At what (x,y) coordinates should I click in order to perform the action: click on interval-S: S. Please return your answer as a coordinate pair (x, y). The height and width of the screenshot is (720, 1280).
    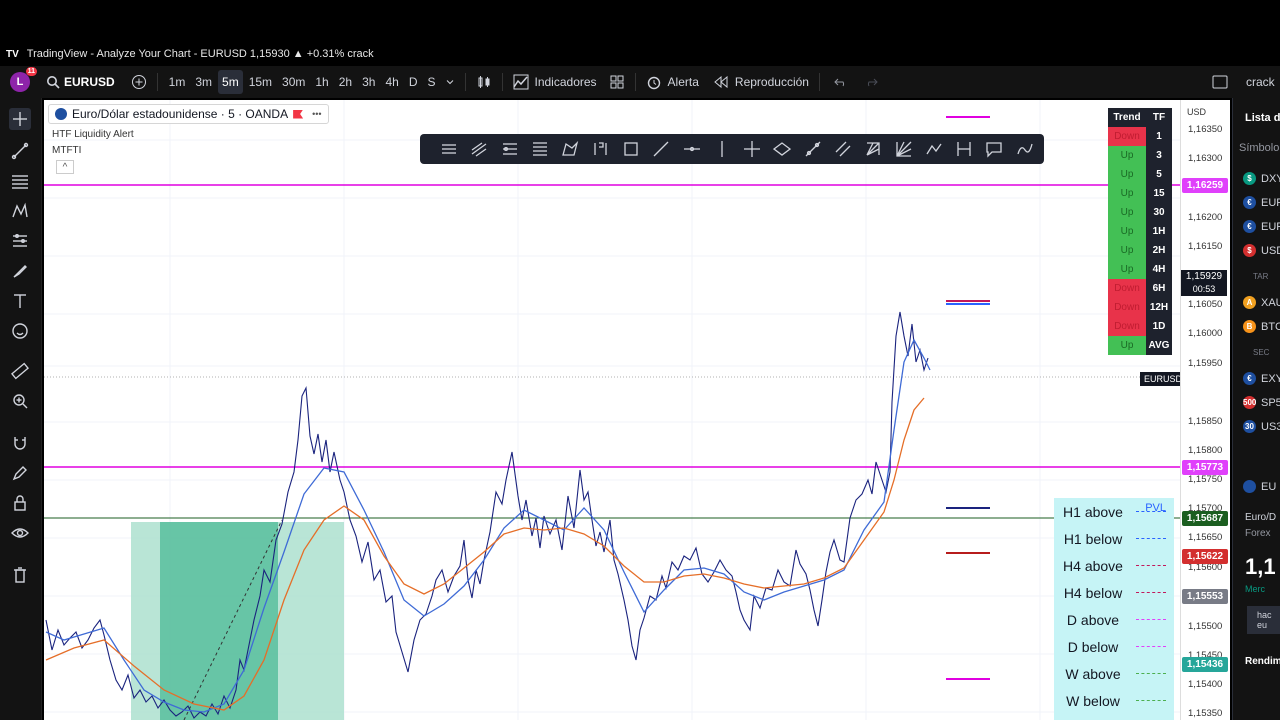
    Looking at the image, I should click on (431, 82).